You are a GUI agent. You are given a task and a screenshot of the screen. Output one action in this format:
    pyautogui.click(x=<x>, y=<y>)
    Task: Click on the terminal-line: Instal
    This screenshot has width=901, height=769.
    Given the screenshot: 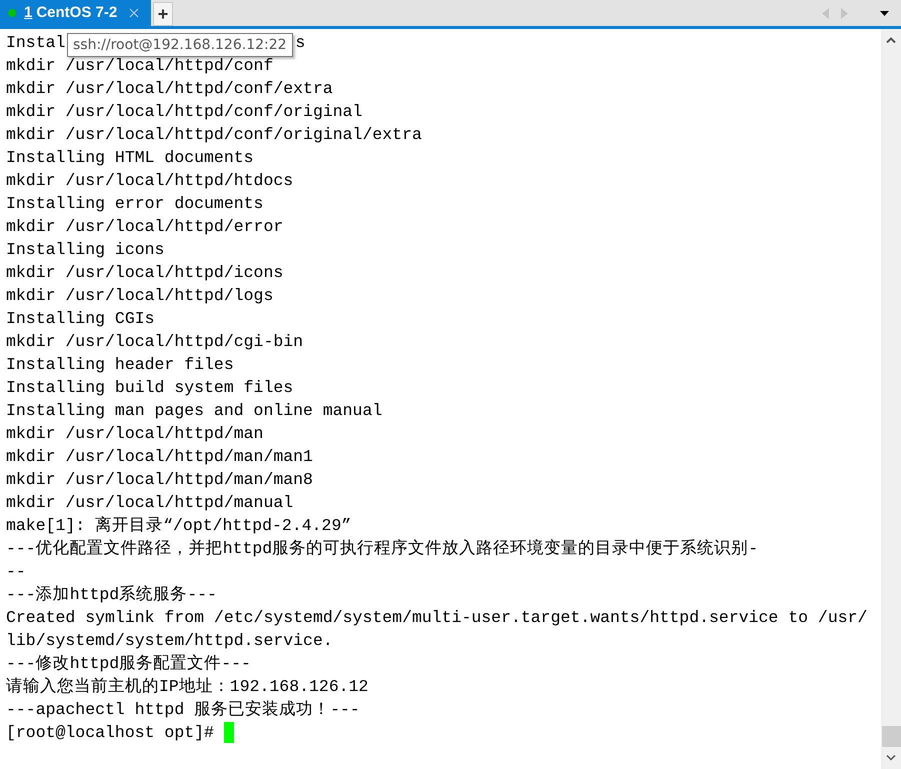 What is the action you would take?
    pyautogui.click(x=36, y=43)
    